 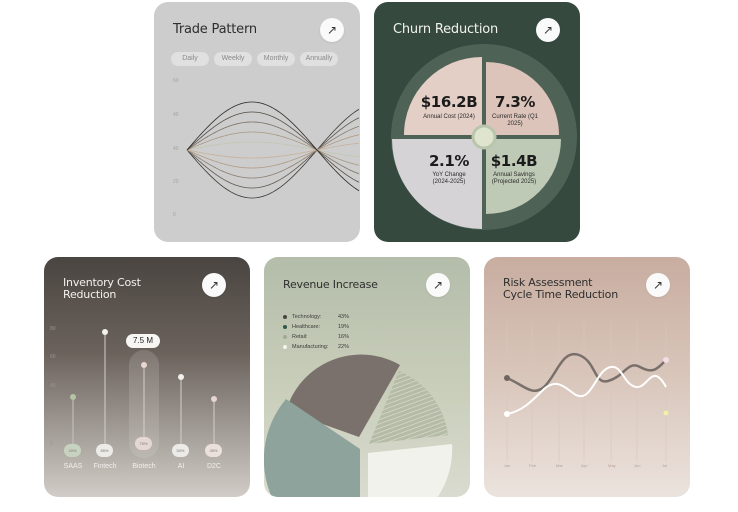 What do you see at coordinates (514, 178) in the screenshot?
I see `stat-annual-savings-label: Annual Savings (Projected 2025)` at bounding box center [514, 178].